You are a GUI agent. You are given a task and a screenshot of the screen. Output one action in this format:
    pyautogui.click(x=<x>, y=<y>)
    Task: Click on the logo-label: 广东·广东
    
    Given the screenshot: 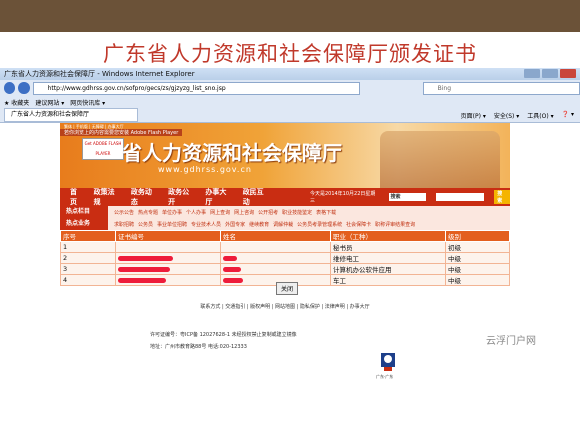 What is the action you would take?
    pyautogui.click(x=385, y=376)
    